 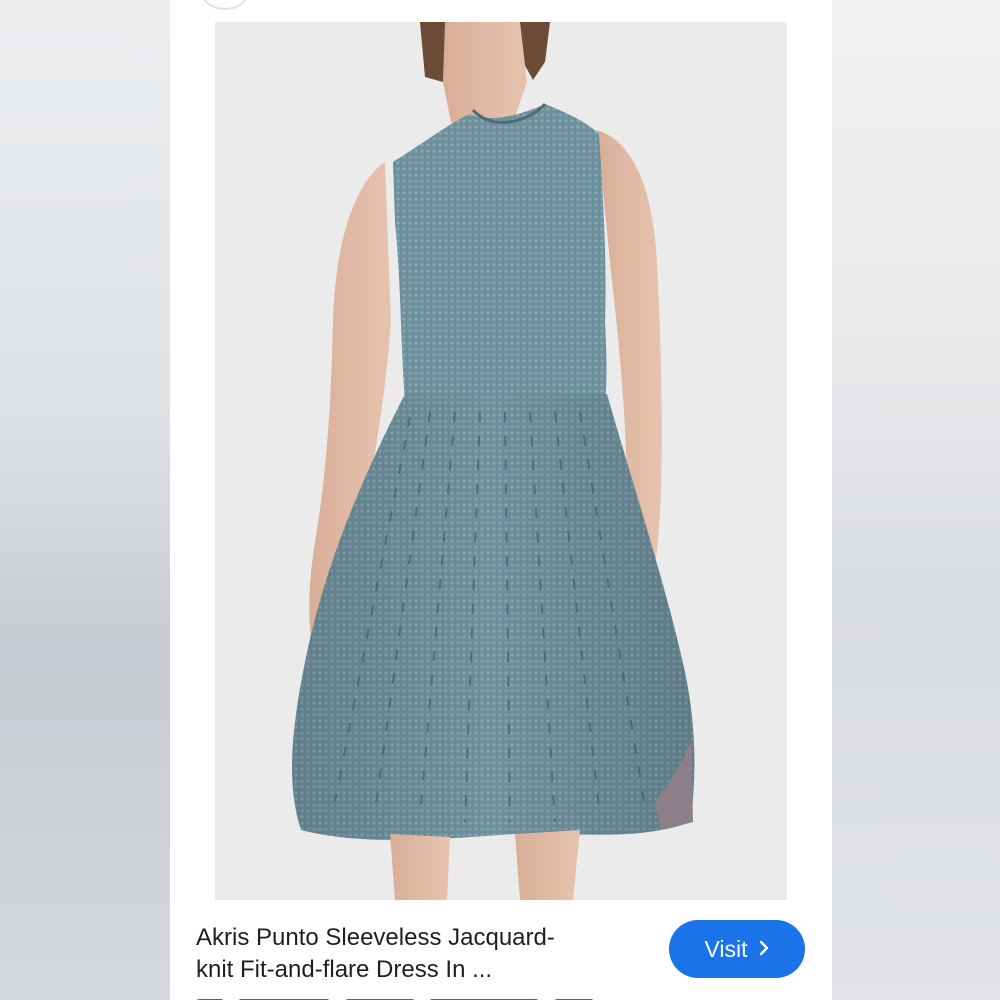 What do you see at coordinates (375, 937) in the screenshot?
I see `result-title-line-1: Akris Punto Sleeveless Jacquard-` at bounding box center [375, 937].